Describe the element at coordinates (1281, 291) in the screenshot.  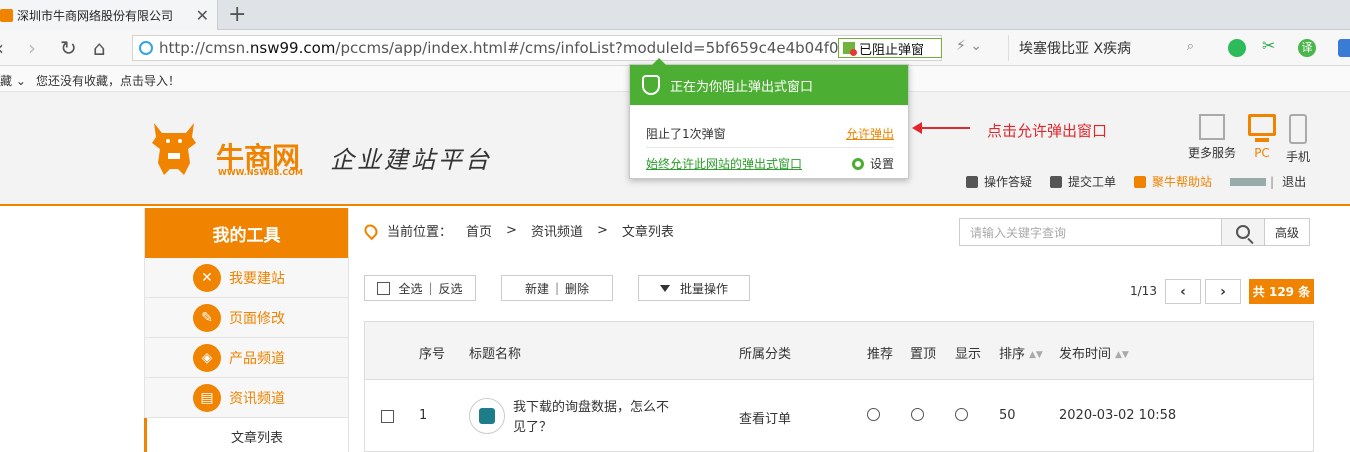
I see `total-count-badge: 共 129 条` at that location.